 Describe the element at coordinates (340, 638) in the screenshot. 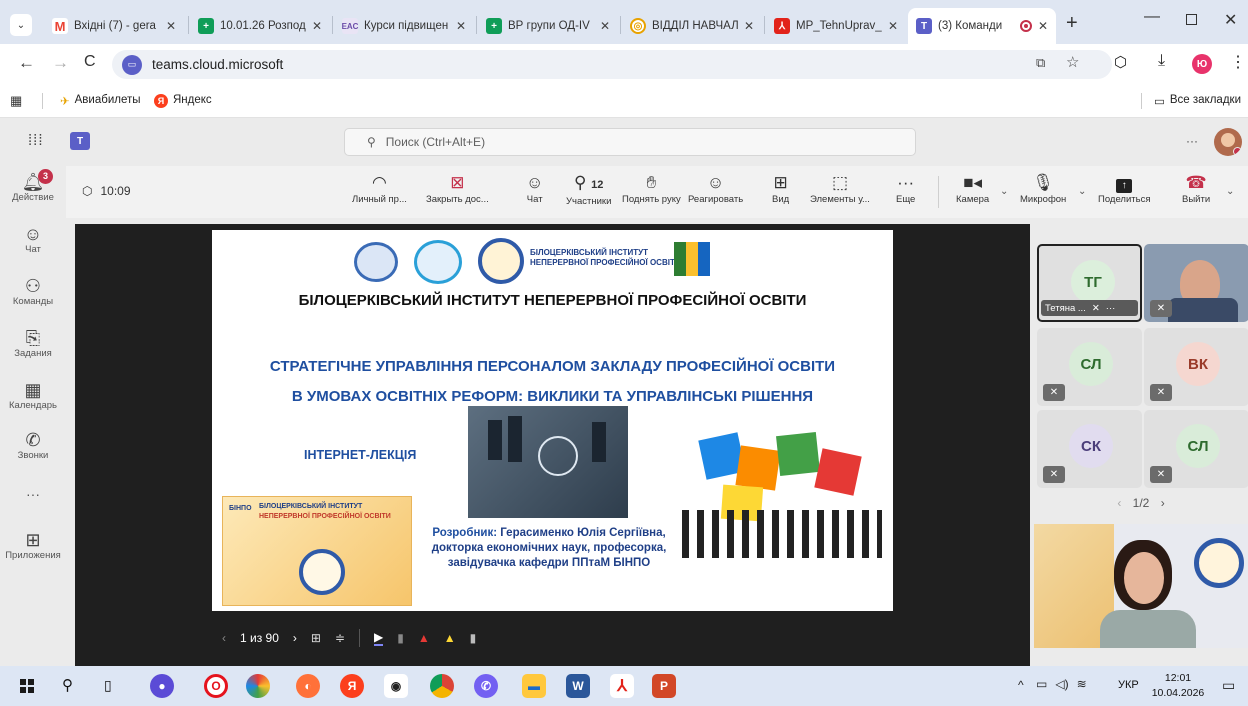

I see `settings-sliders-icon: ≑` at that location.